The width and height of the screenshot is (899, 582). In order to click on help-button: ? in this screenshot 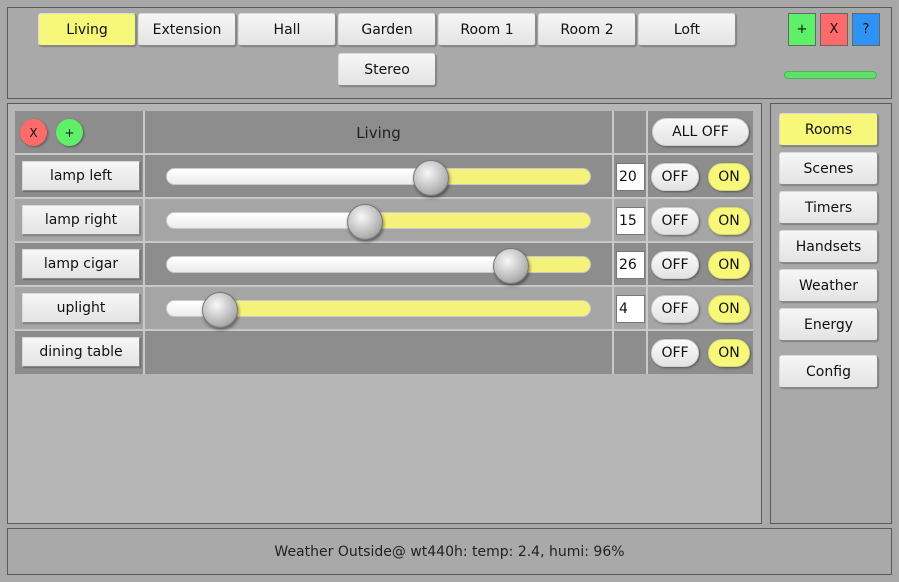, I will do `click(866, 29)`.